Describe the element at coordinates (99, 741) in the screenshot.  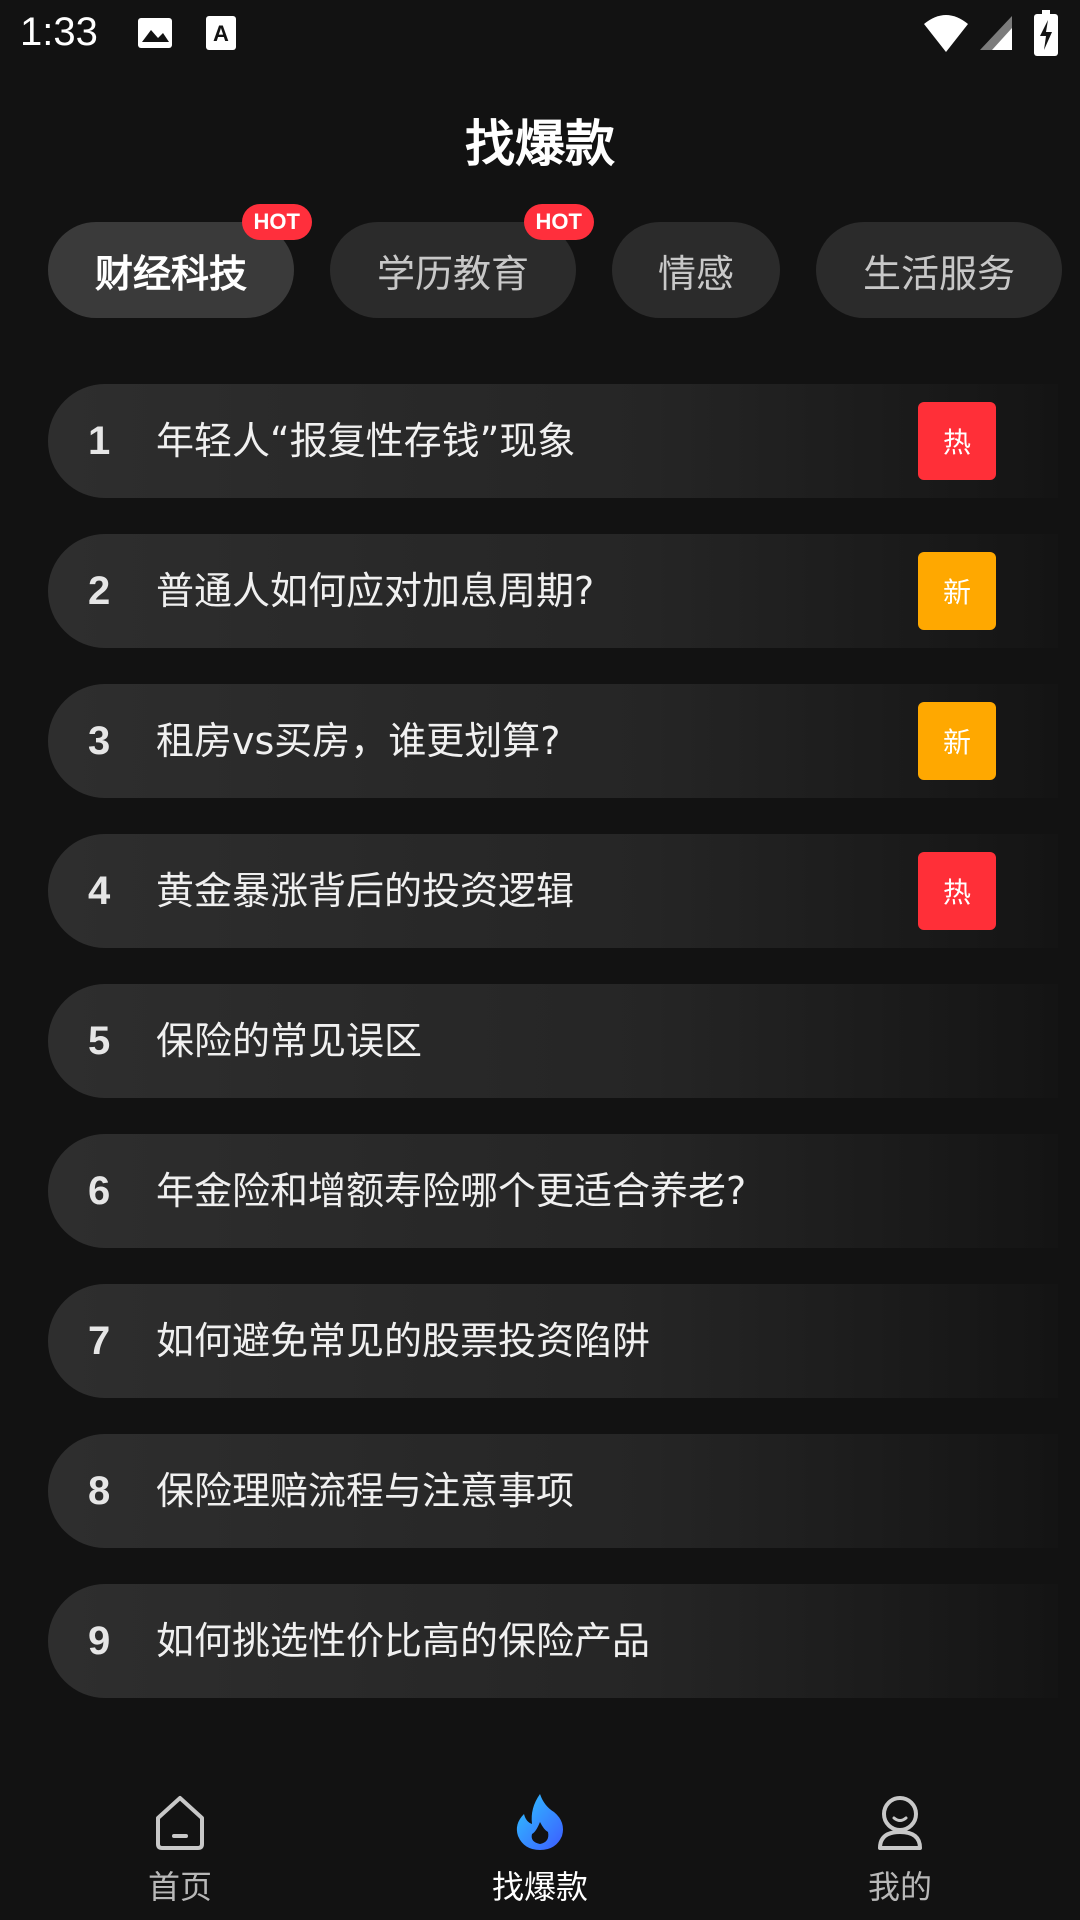
I see `item-rank: 3` at that location.